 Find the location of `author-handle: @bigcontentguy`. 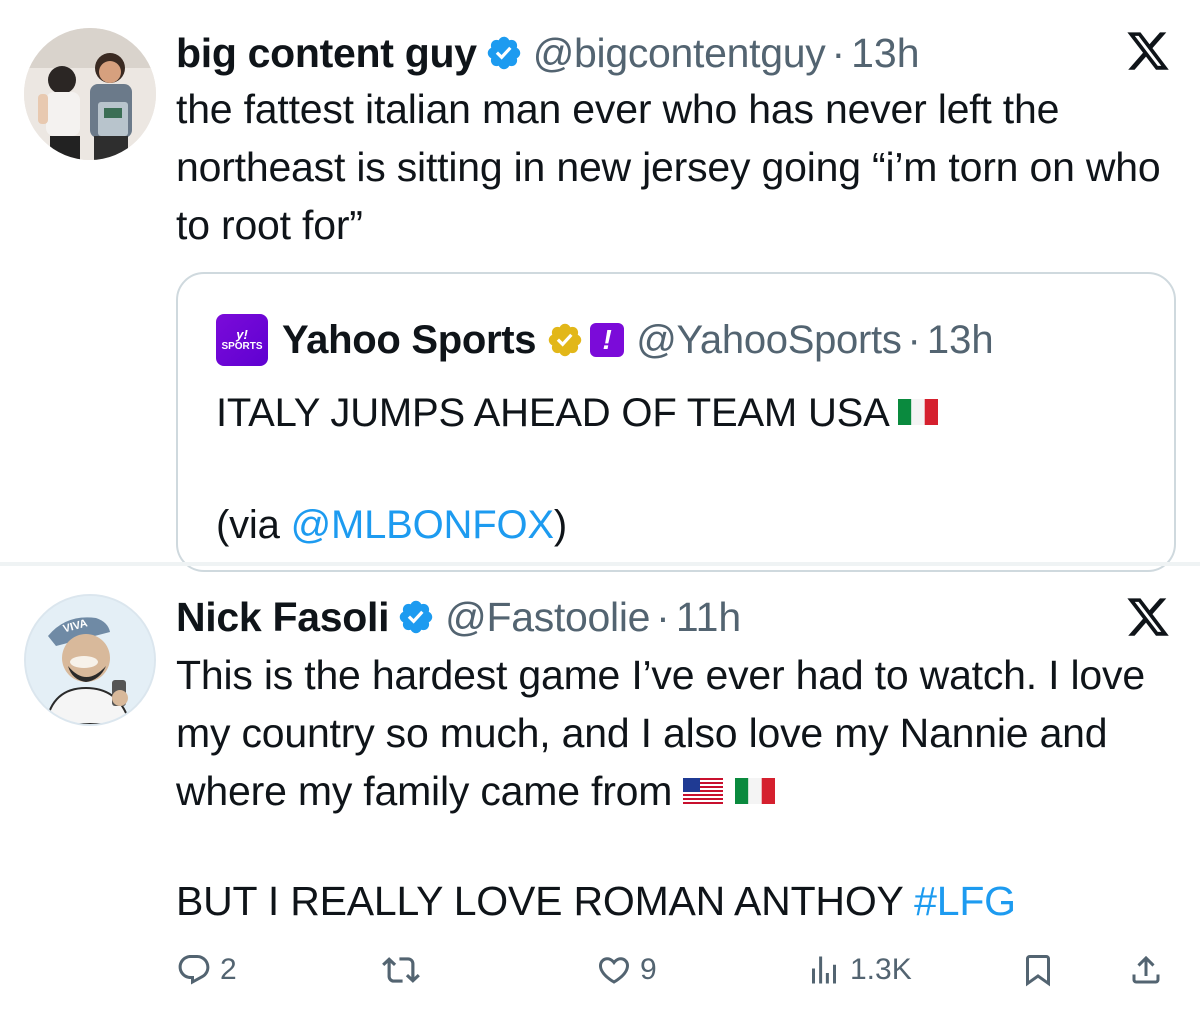

author-handle: @bigcontentguy is located at coordinates (679, 53).